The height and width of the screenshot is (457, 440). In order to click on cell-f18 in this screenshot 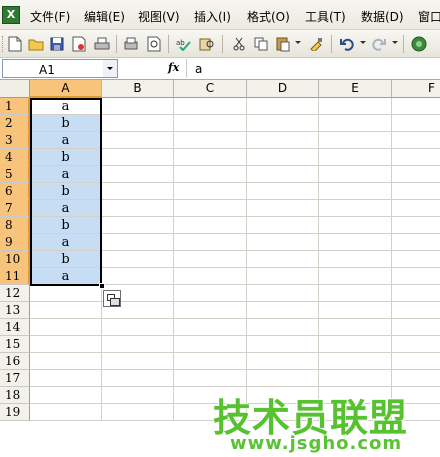, I will do `click(416, 395)`.